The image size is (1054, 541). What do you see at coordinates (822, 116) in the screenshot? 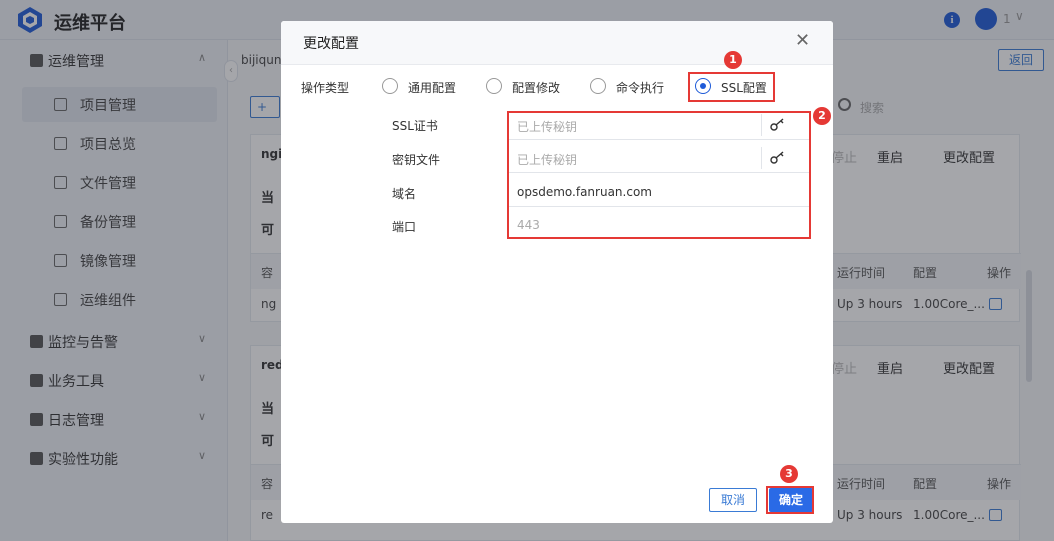
I see `annotation-badge: 2` at bounding box center [822, 116].